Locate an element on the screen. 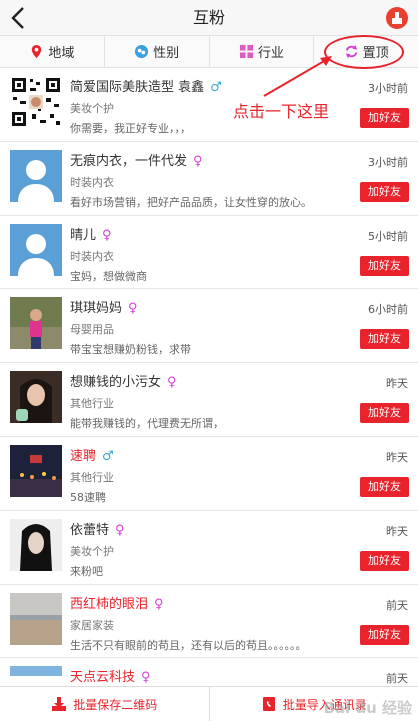 The width and height of the screenshot is (418, 721). user-intro: 你需要，我正好专业，，， is located at coordinates (130, 128).